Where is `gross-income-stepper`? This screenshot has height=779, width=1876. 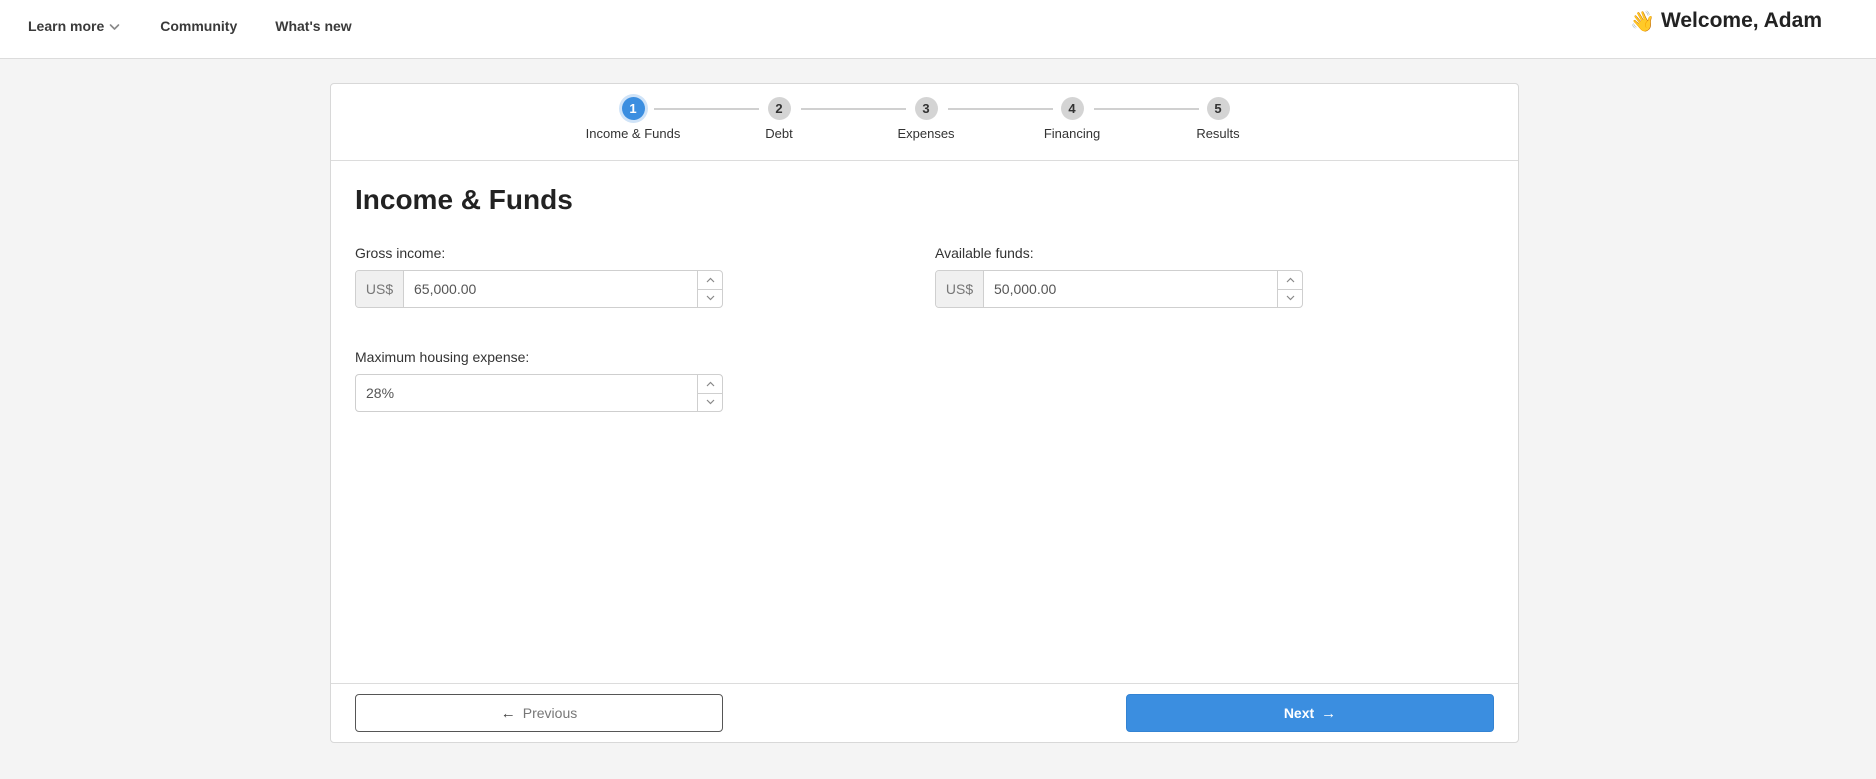 gross-income-stepper is located at coordinates (709, 289).